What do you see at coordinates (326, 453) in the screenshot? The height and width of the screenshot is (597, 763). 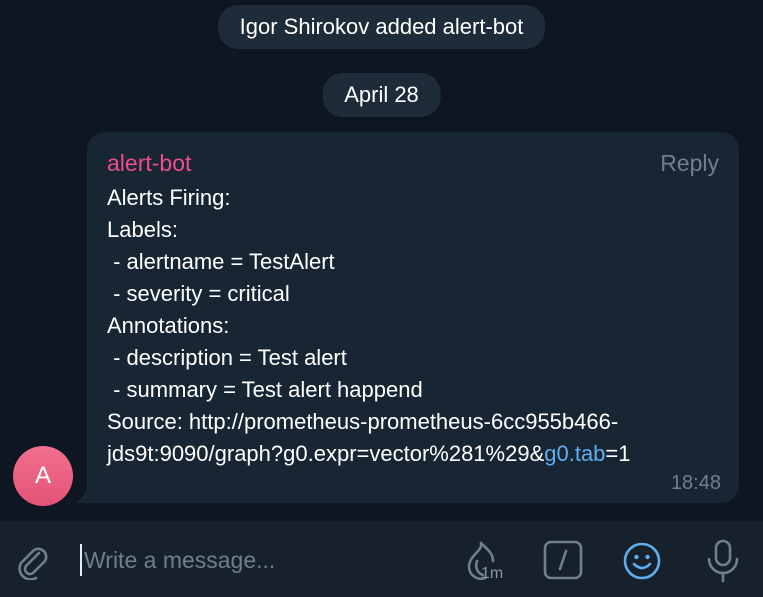 I see `url-text: jds9t:9090/graph?g0.expr=vector%281%29&` at bounding box center [326, 453].